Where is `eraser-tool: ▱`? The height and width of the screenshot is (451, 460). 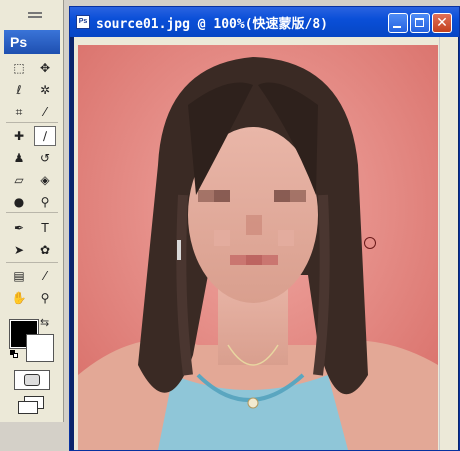 eraser-tool: ▱ is located at coordinates (19, 180).